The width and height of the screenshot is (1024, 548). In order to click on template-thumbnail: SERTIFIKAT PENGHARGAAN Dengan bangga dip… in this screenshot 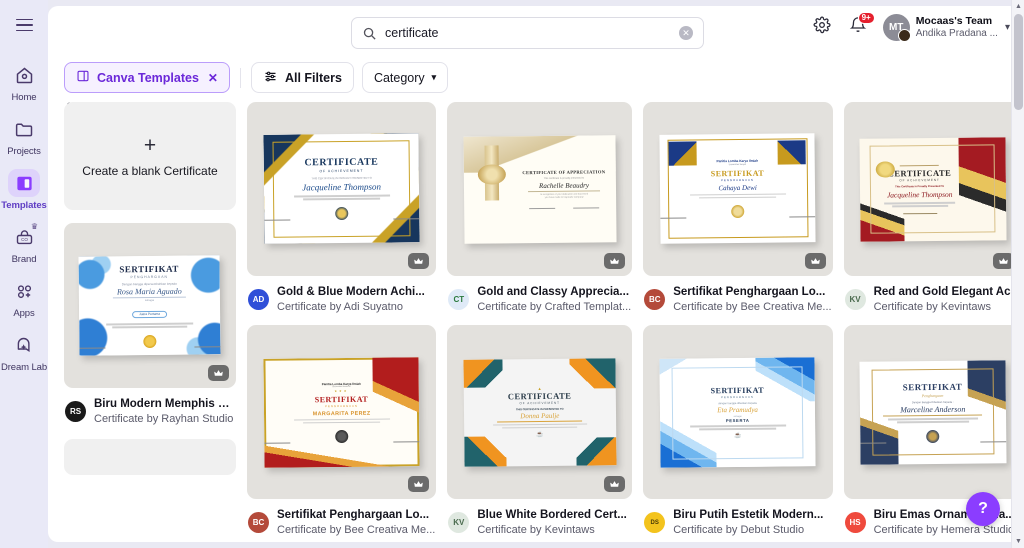, I will do `click(150, 305)`.